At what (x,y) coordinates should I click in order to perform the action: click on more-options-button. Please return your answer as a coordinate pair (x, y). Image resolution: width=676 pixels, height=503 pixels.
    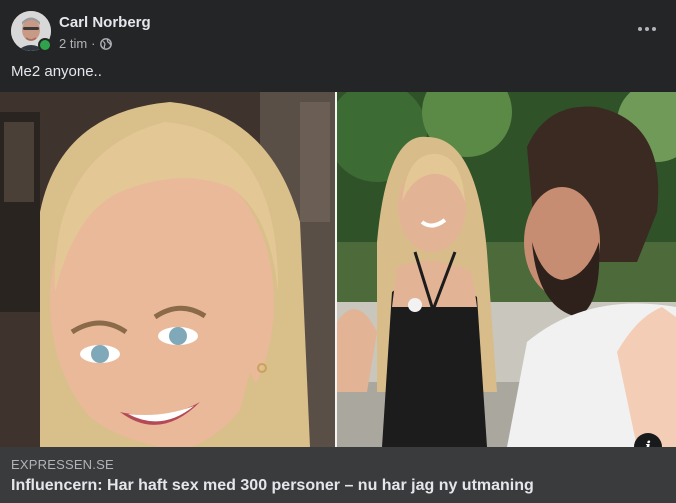
    Looking at the image, I should click on (647, 29).